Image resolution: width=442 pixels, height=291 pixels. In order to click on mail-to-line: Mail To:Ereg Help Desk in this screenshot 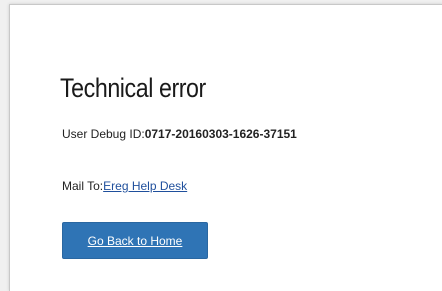, I will do `click(124, 186)`.